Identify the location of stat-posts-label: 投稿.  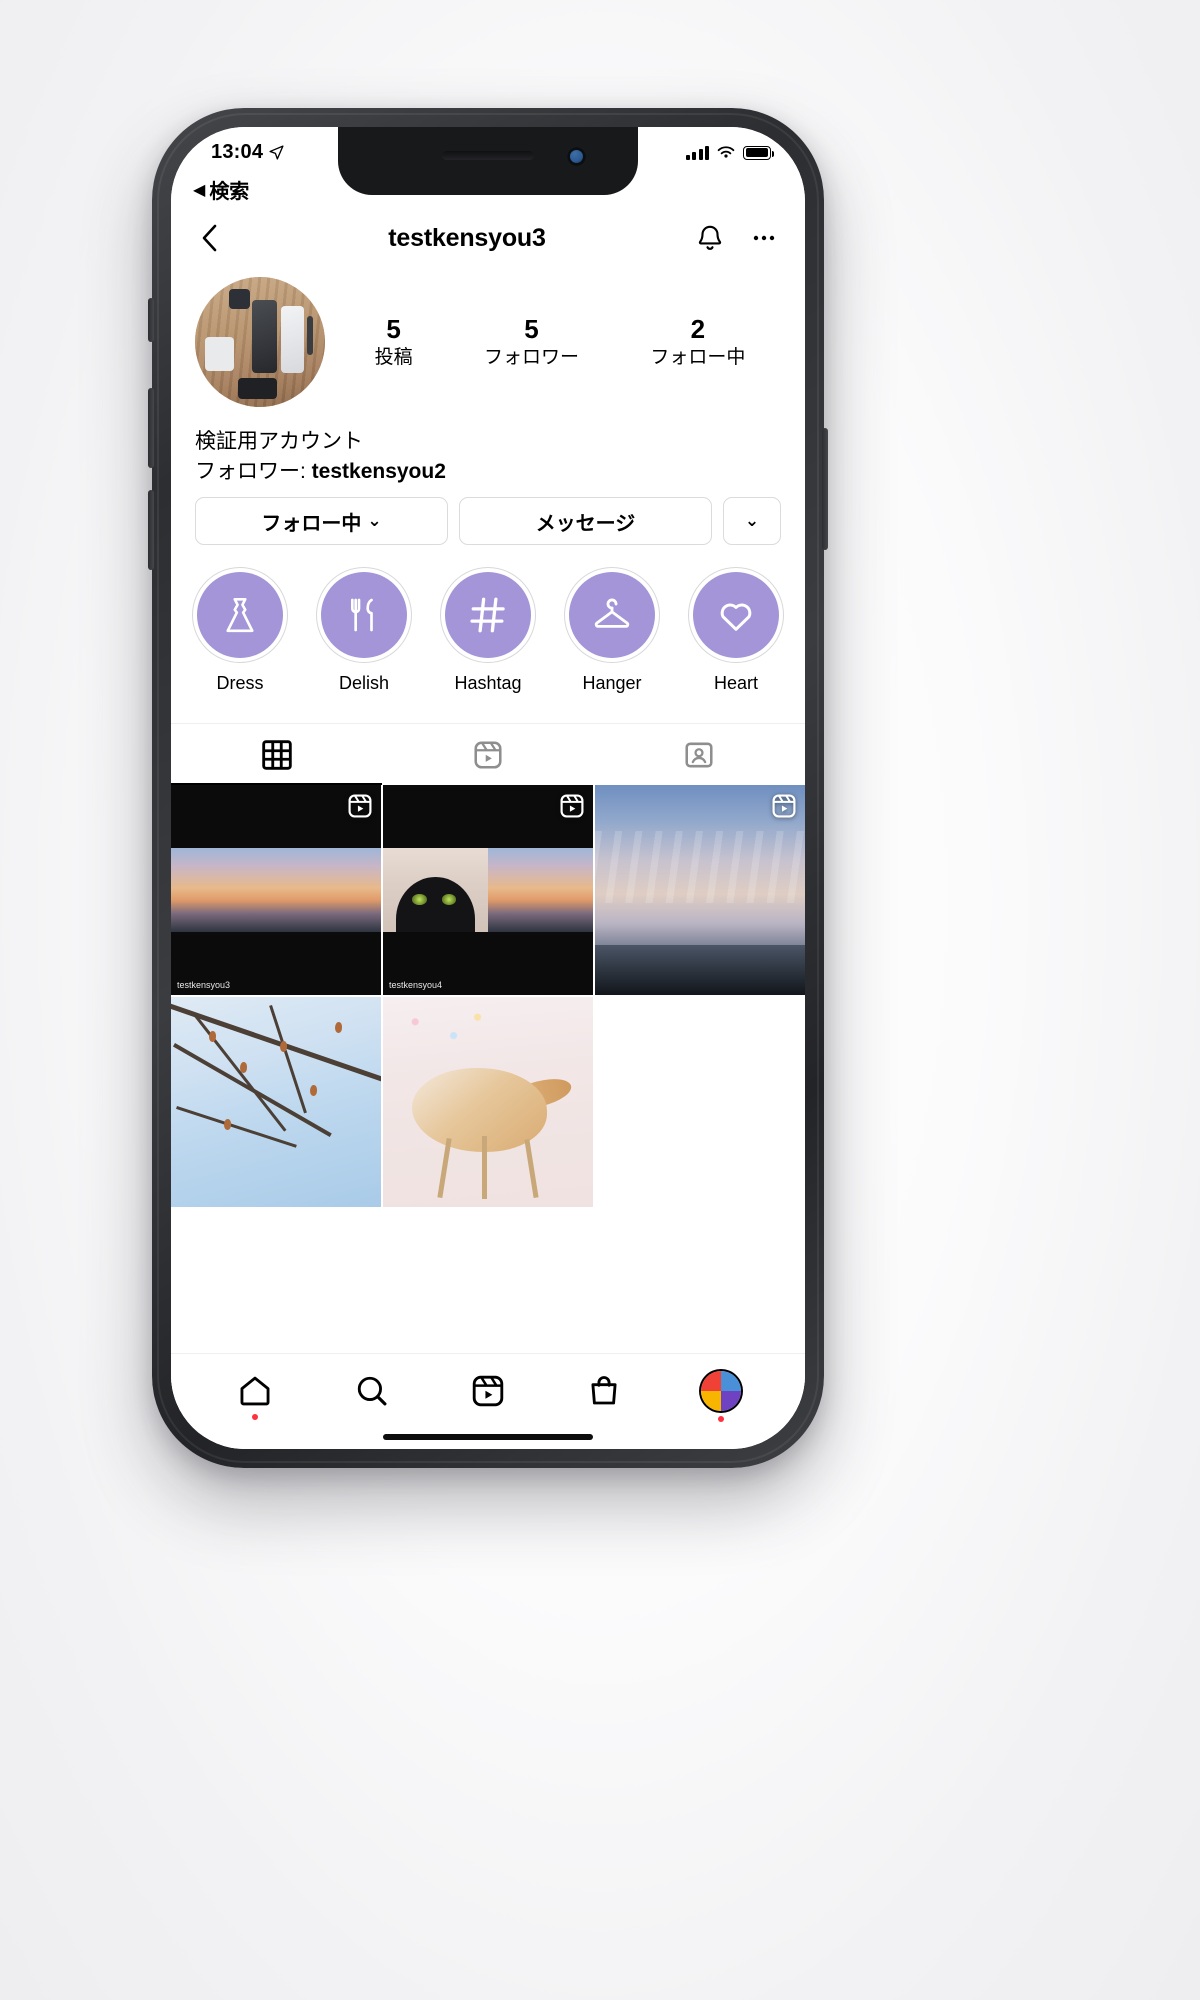
(393, 357).